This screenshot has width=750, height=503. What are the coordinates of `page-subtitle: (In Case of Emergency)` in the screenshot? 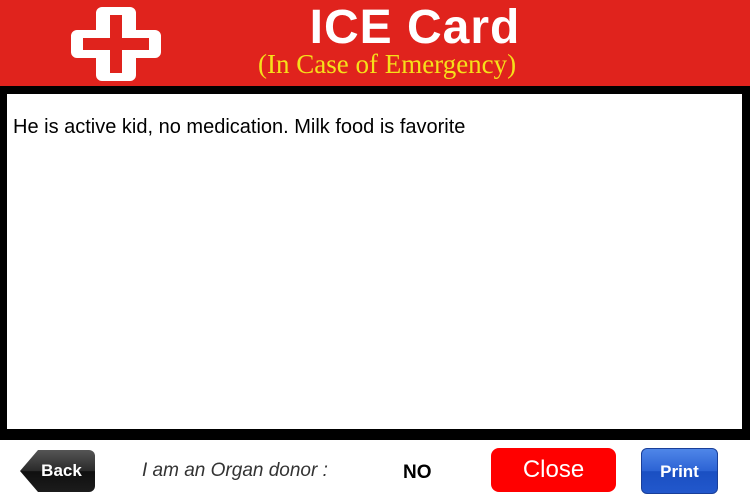 It's located at (387, 64).